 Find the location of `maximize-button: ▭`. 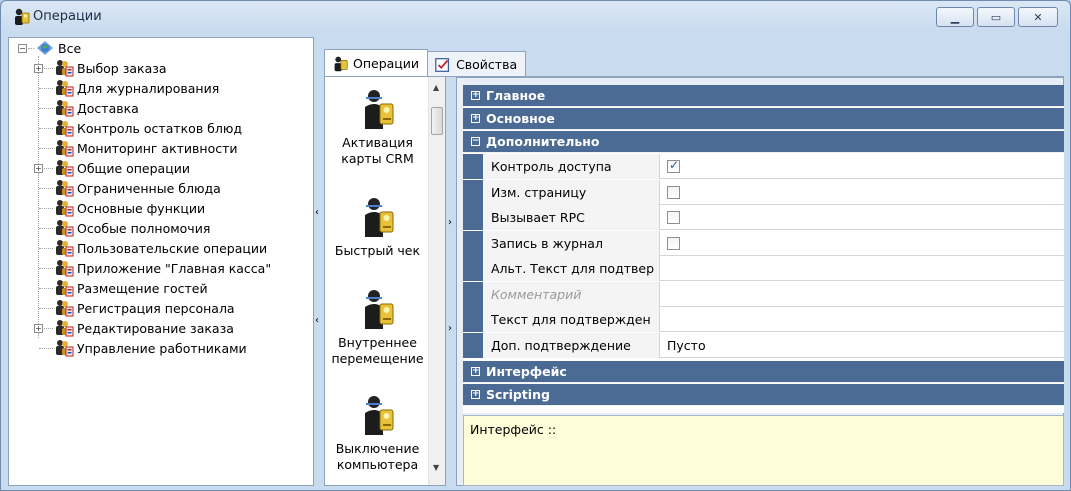

maximize-button: ▭ is located at coordinates (996, 17).